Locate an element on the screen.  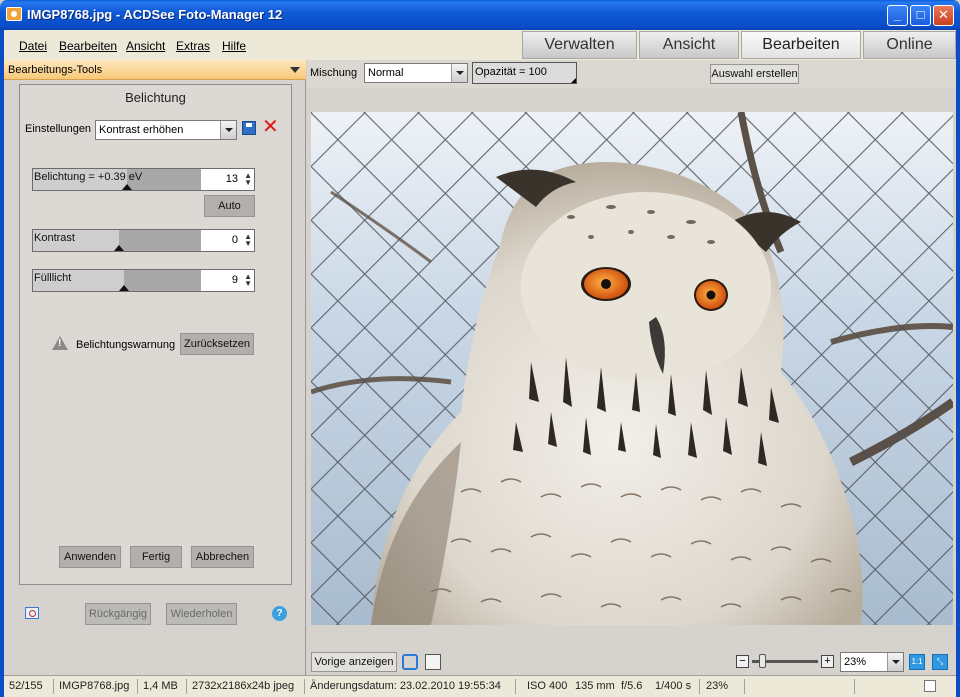
window-title: IMGP8768.jpg - ACDSee Foto-Manager 12 is located at coordinates (155, 14).